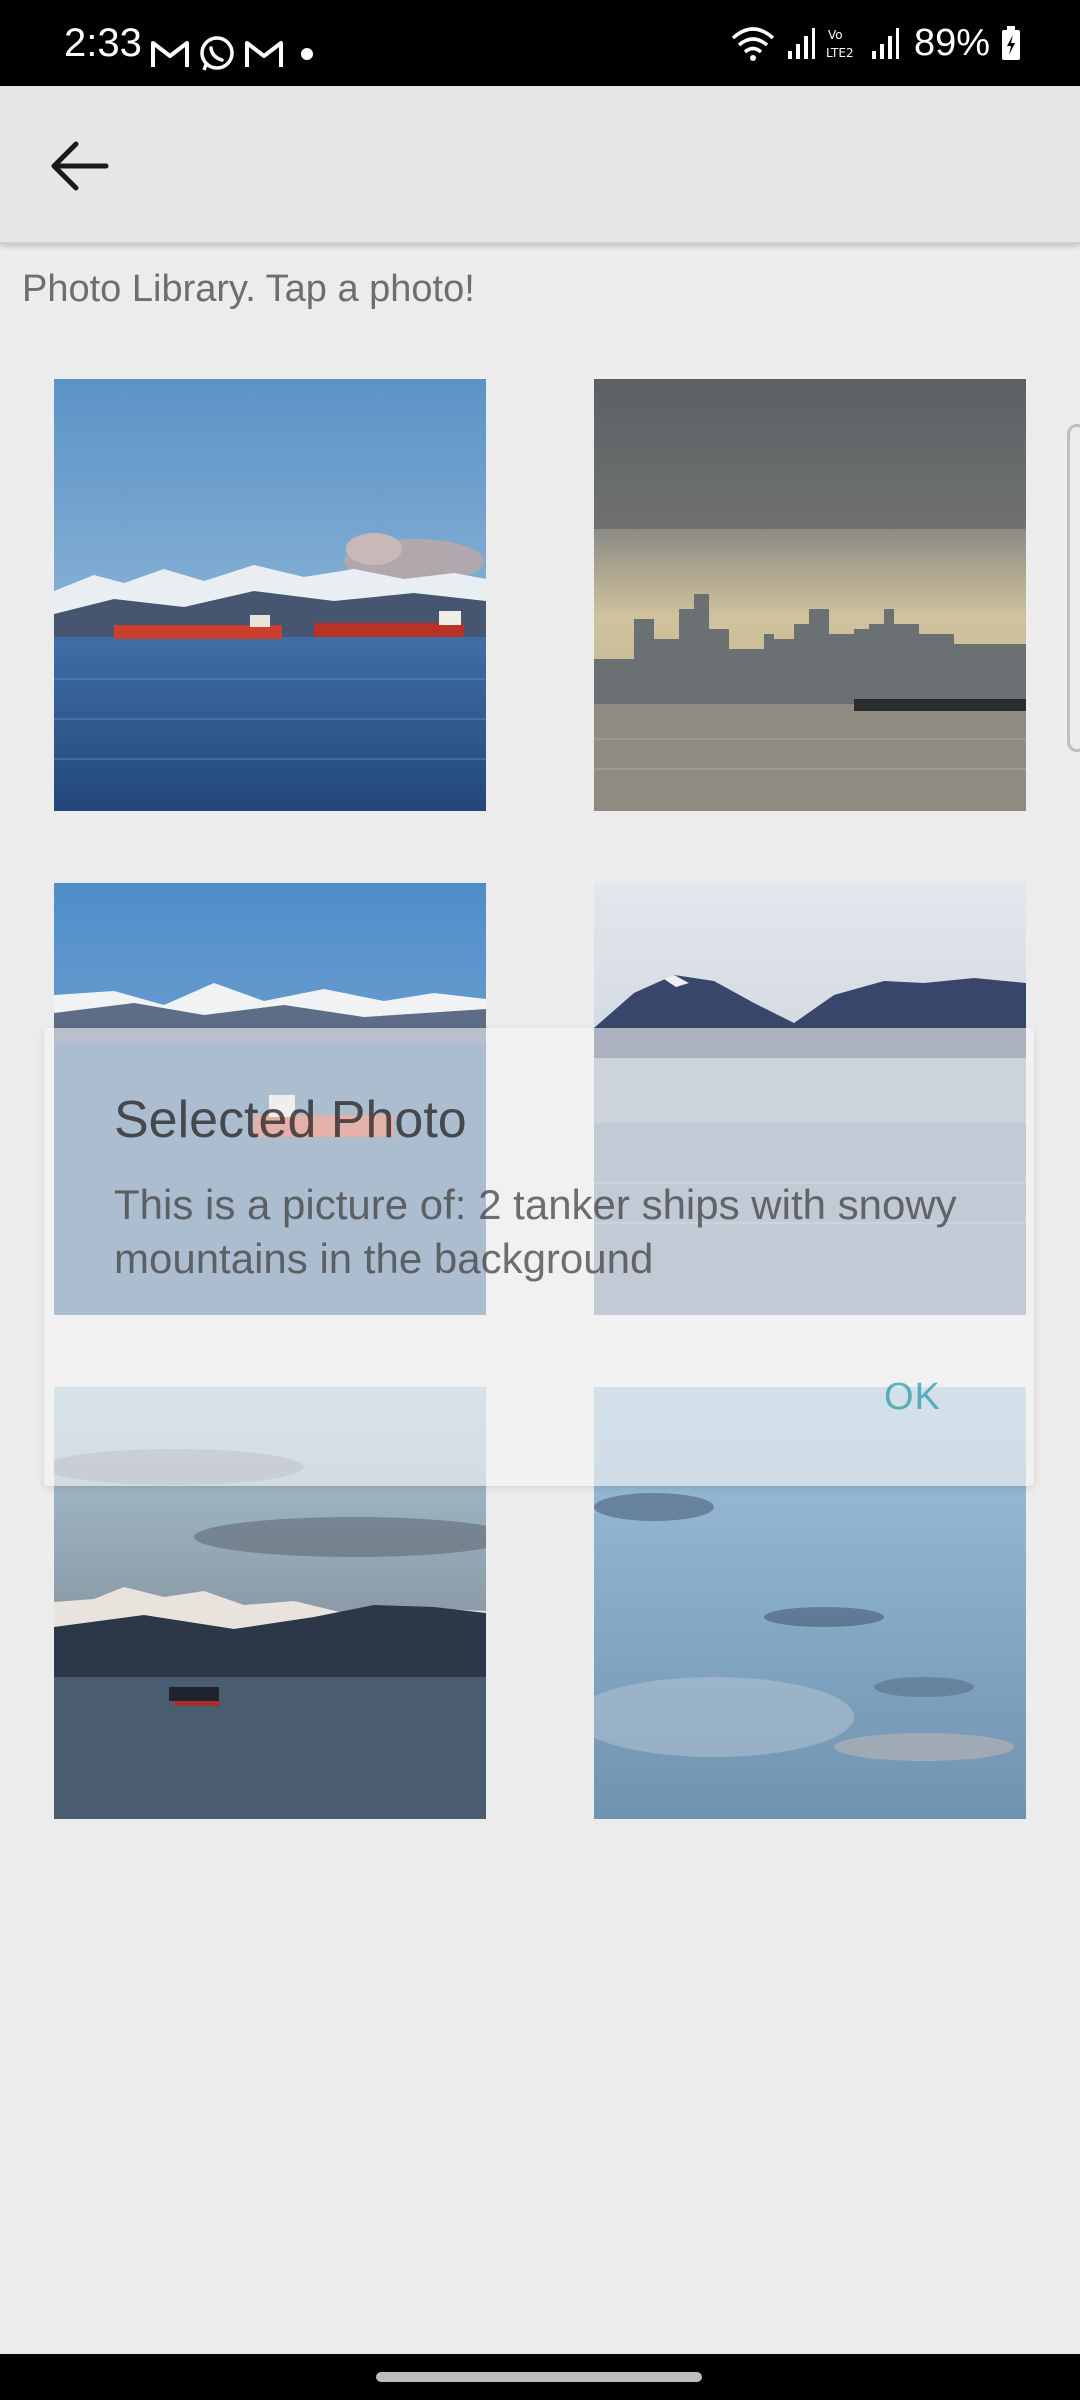 This screenshot has width=1080, height=2400. What do you see at coordinates (248, 289) in the screenshot?
I see `library-label: Photo Library. Tap a photo!` at bounding box center [248, 289].